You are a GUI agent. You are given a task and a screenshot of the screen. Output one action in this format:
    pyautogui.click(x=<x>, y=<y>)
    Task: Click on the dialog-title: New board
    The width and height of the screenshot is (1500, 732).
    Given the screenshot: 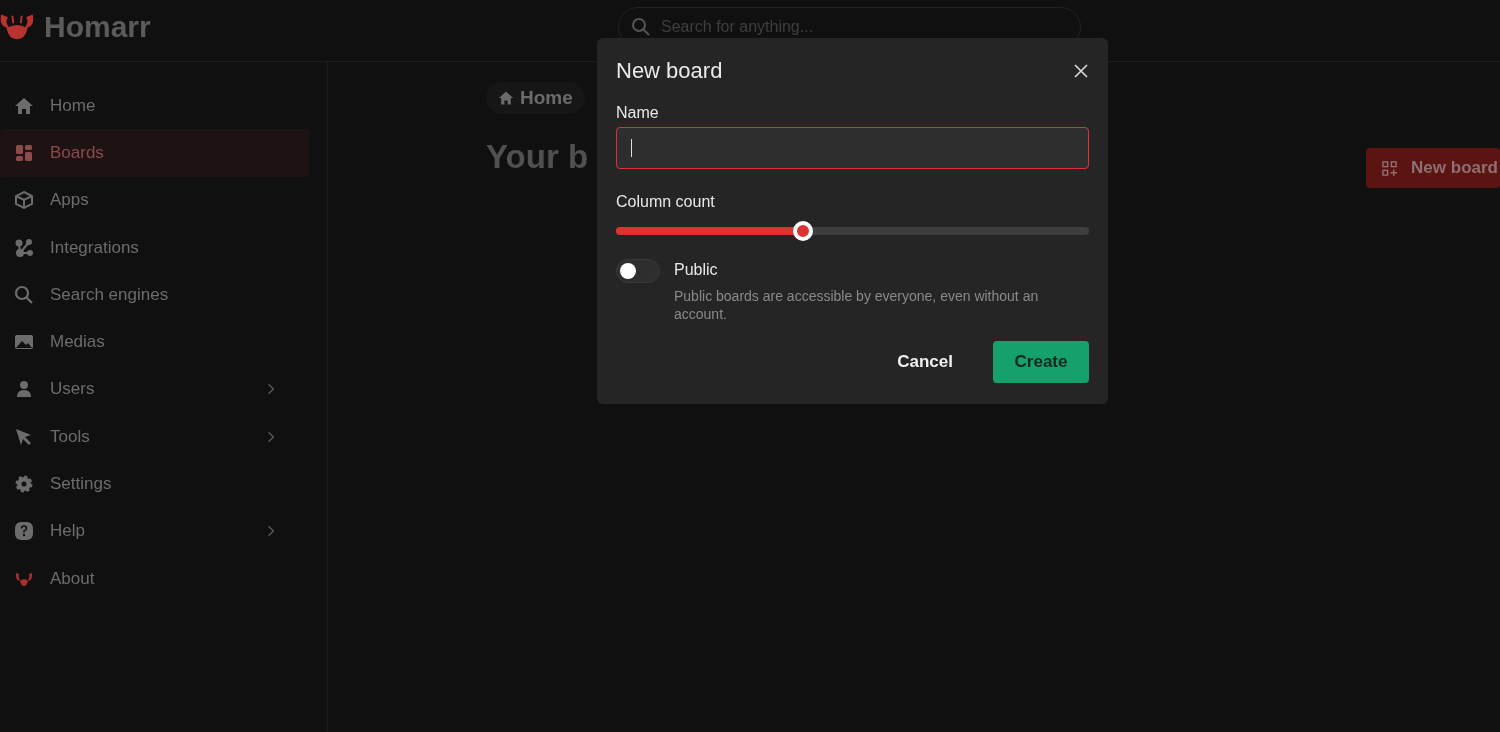 What is the action you would take?
    pyautogui.click(x=669, y=71)
    